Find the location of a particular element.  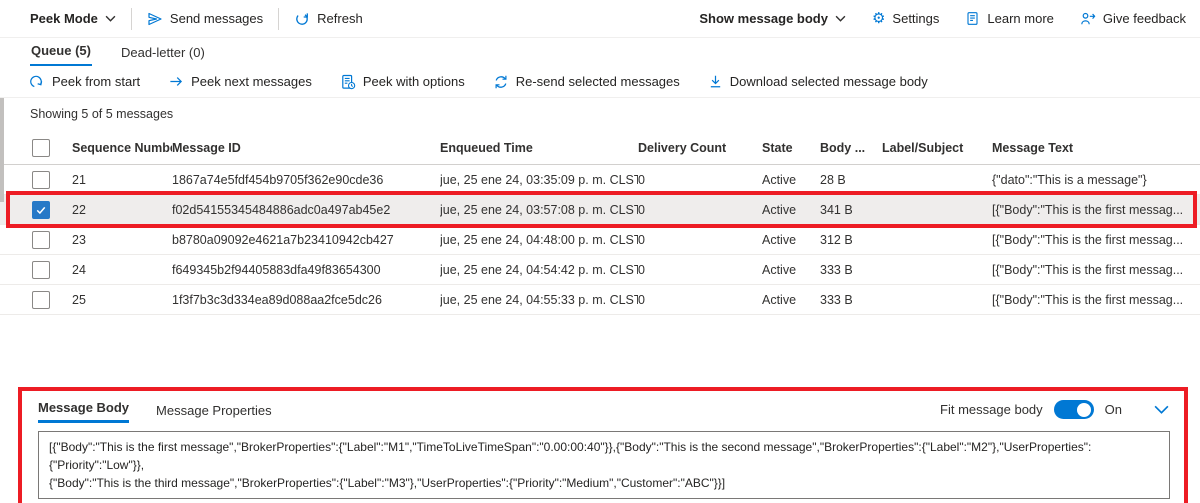

cell-sequence: 21 is located at coordinates (79, 179).